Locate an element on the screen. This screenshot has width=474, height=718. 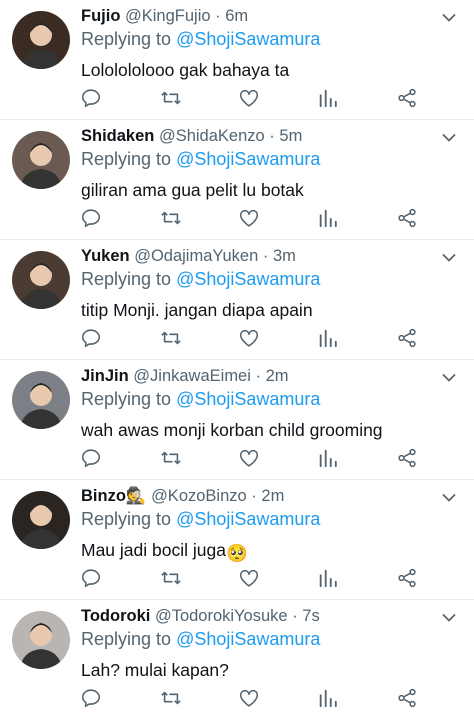
tweet-text: Mau jadi bocil juga🥺 is located at coordinates (272, 551).